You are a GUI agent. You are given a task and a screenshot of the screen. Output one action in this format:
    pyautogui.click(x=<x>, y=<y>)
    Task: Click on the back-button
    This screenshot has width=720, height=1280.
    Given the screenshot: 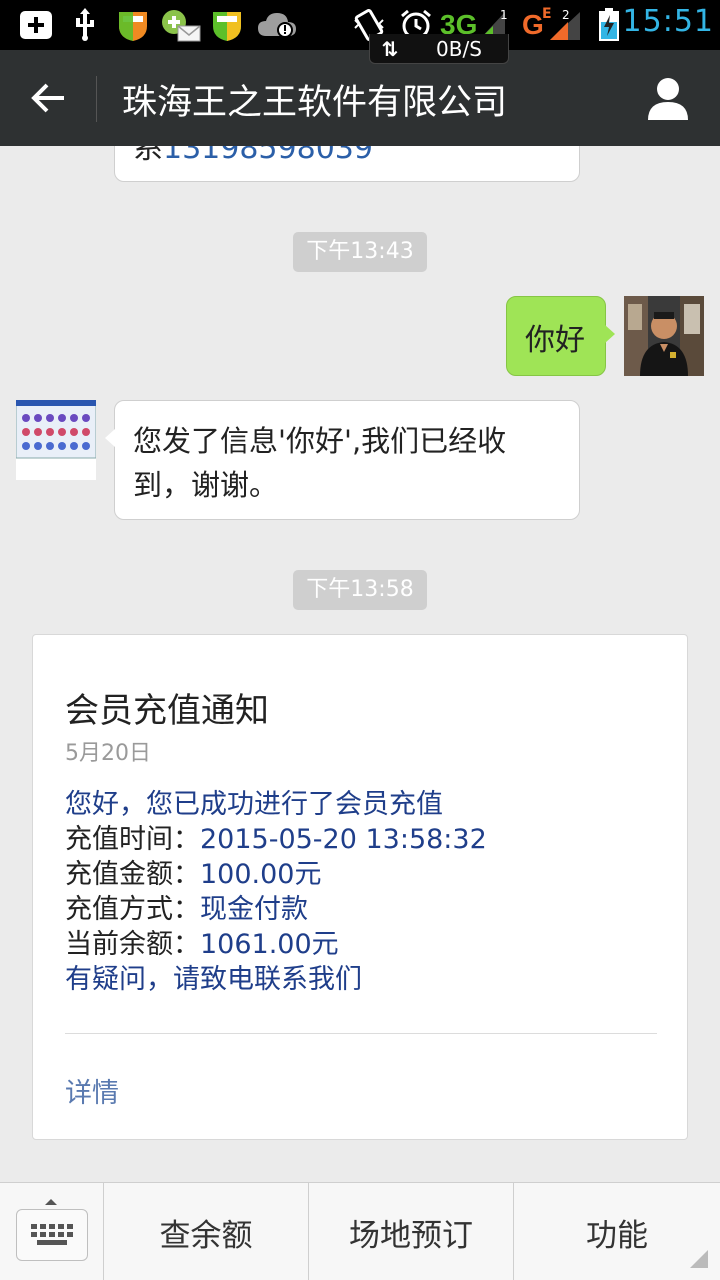 What is the action you would take?
    pyautogui.click(x=48, y=98)
    